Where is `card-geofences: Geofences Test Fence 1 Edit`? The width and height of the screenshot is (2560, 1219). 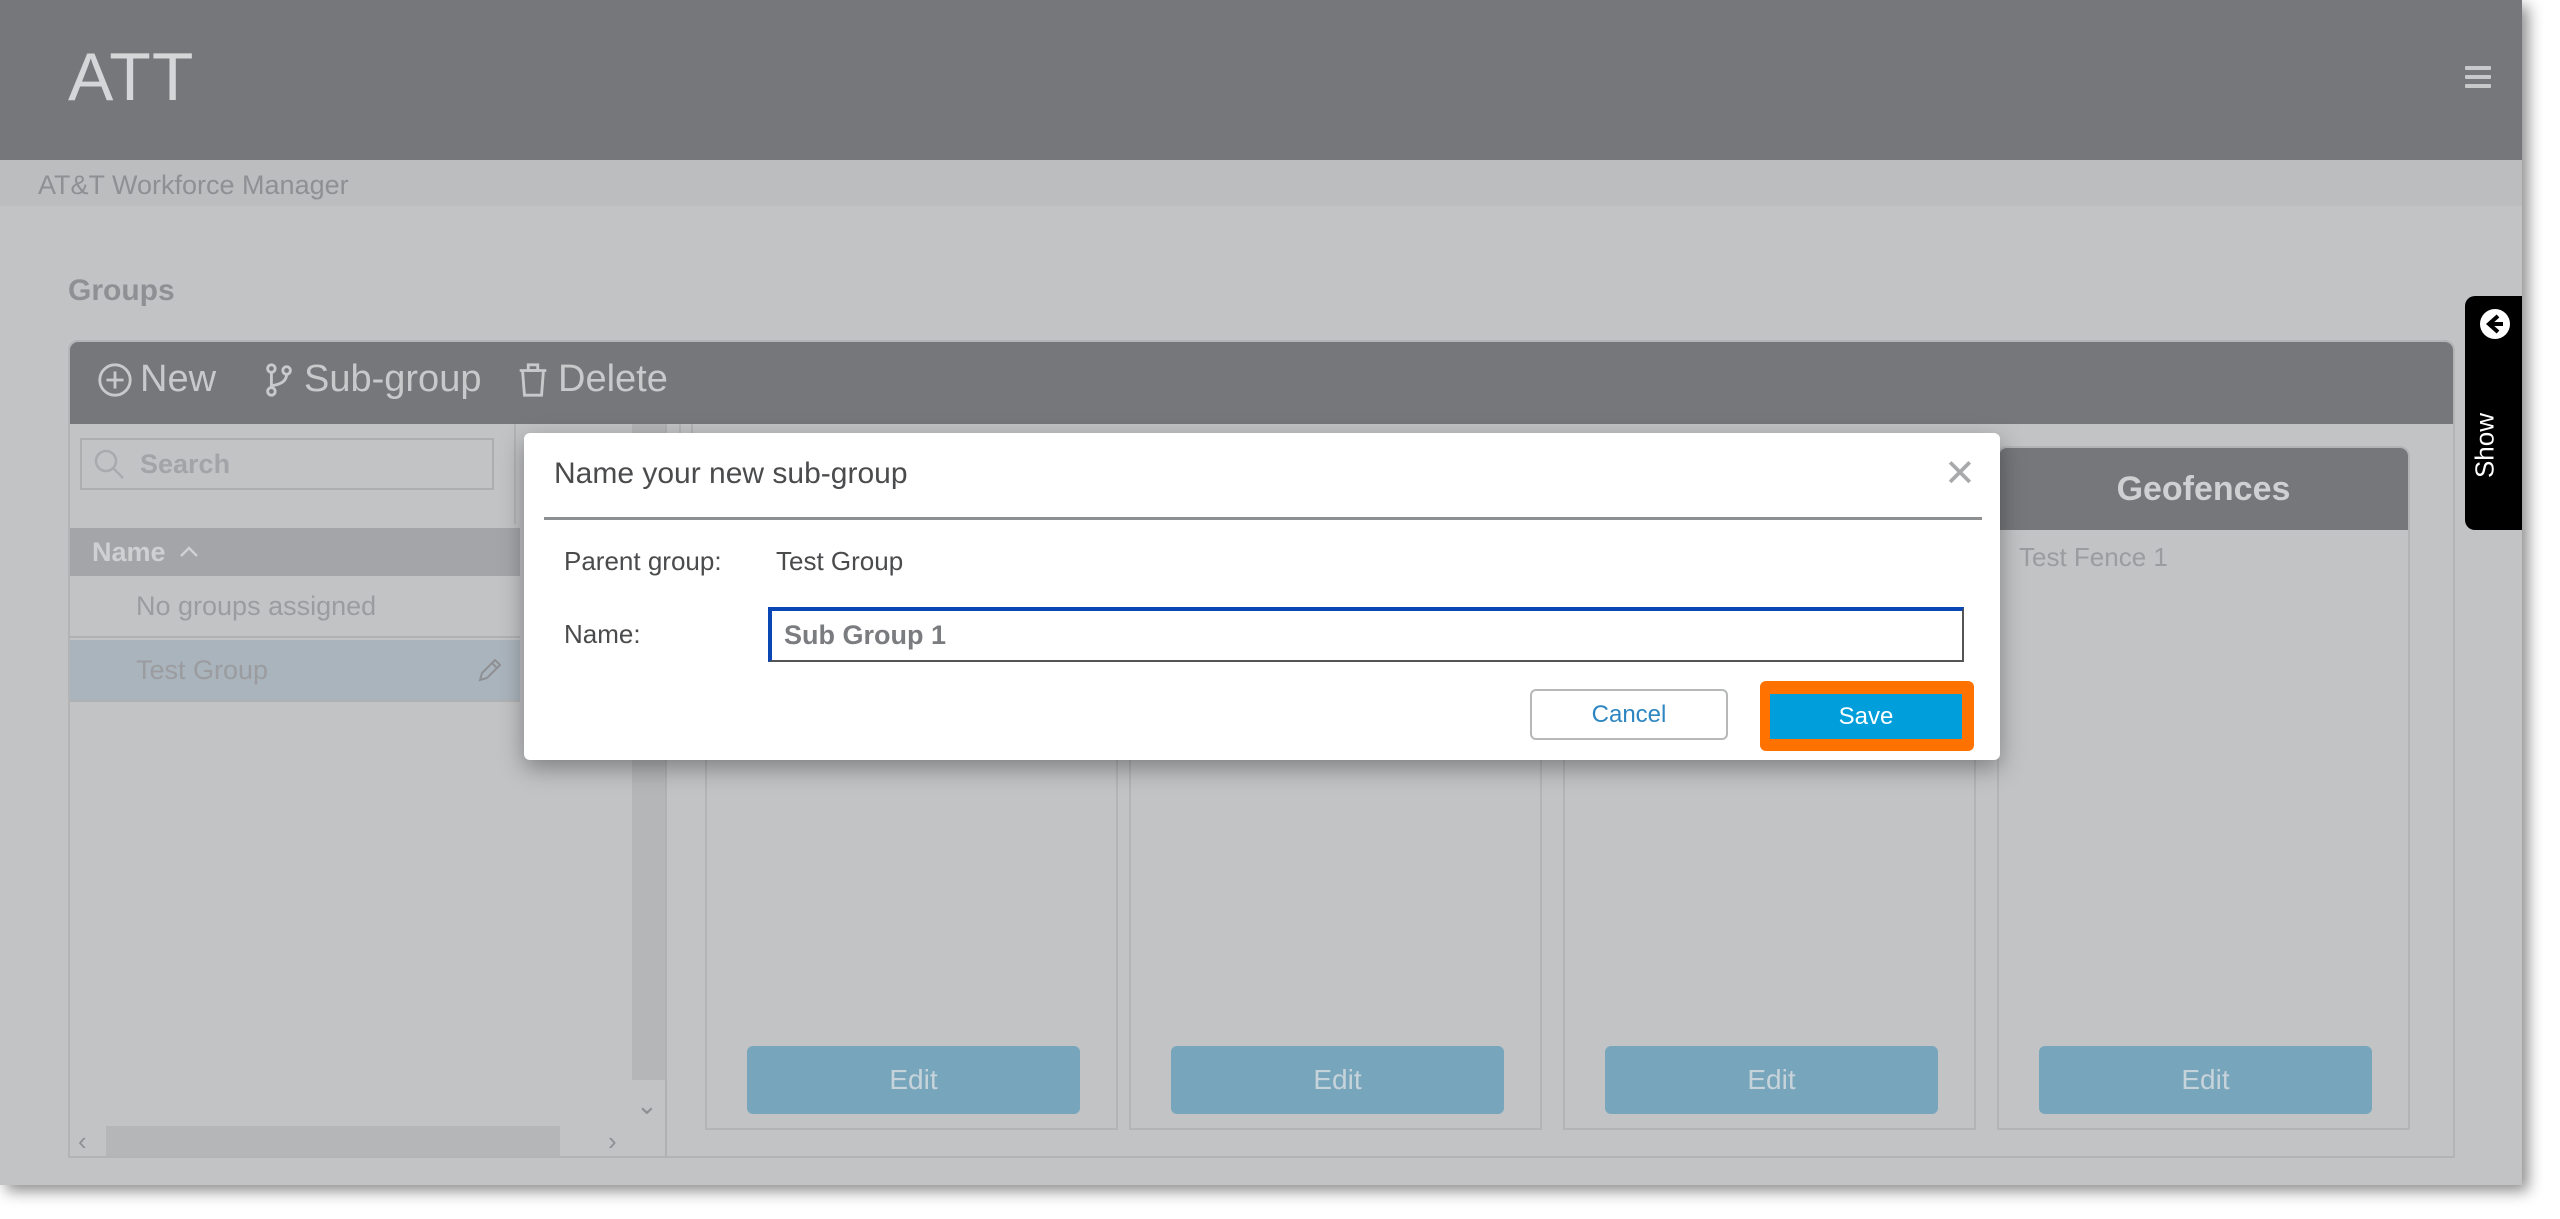 card-geofences: Geofences Test Fence 1 Edit is located at coordinates (2203, 788).